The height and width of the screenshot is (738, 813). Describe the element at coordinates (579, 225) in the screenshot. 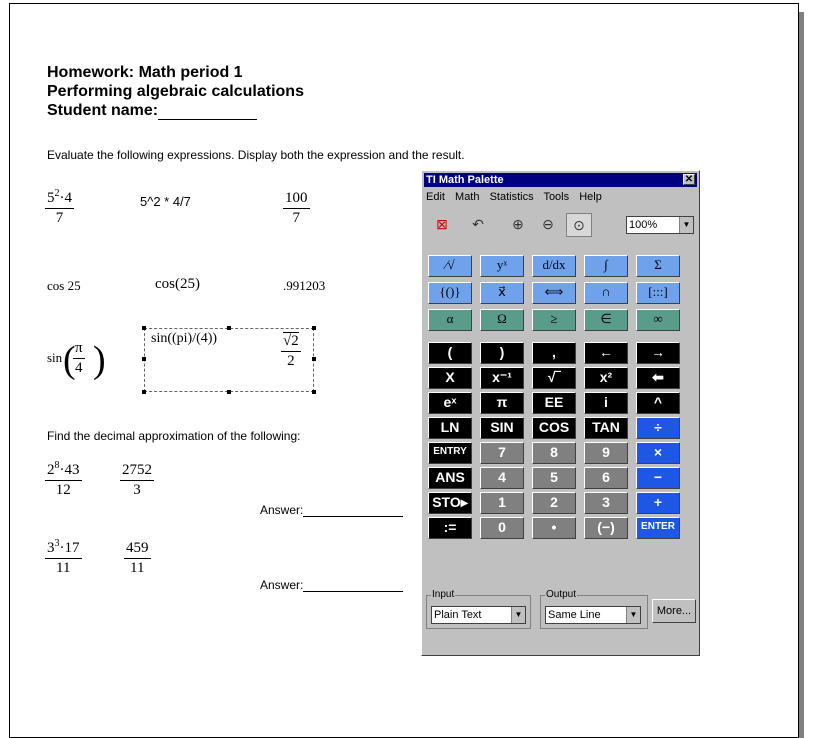

I see `zoom-fit-icon: ⊙` at that location.